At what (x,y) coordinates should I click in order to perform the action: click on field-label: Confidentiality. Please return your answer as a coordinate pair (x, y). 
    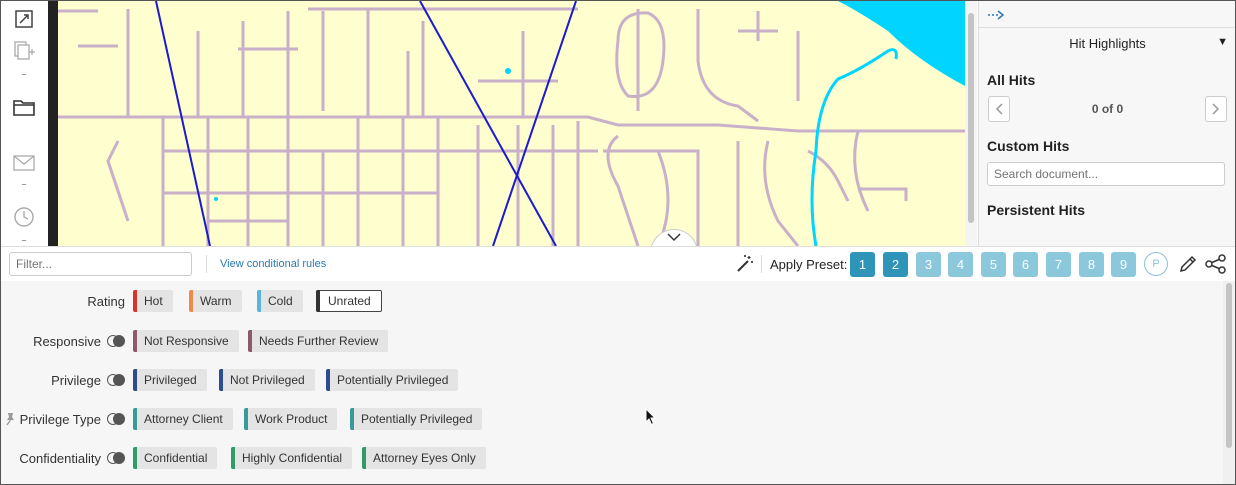
    Looking at the image, I should click on (60, 458).